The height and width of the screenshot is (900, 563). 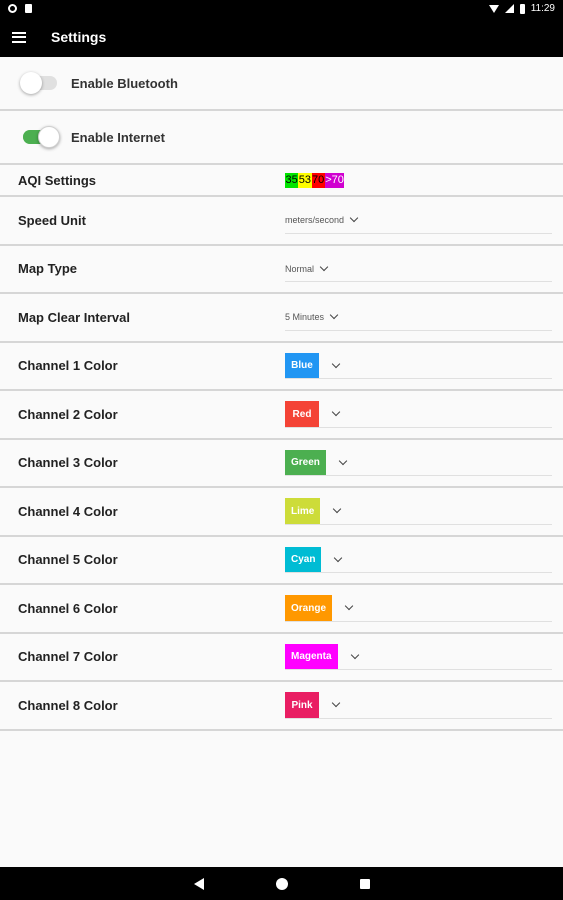 I want to click on status-bar: 11:29, so click(x=281, y=8).